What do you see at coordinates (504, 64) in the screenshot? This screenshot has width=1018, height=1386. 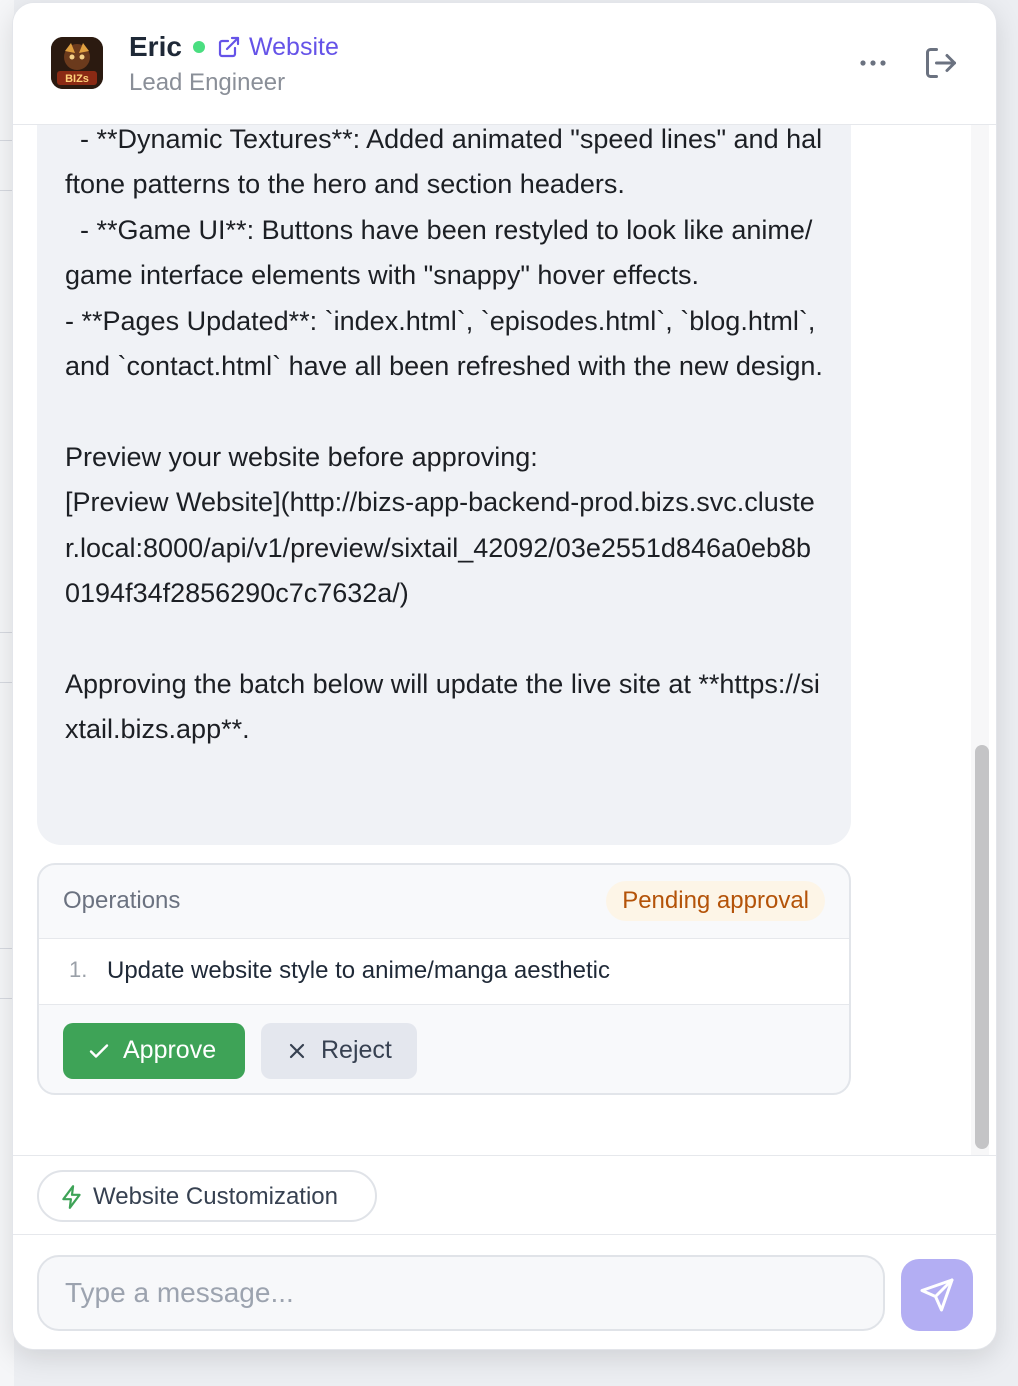 I see `chat-header: BIZs Eric Website Lead Engineer` at bounding box center [504, 64].